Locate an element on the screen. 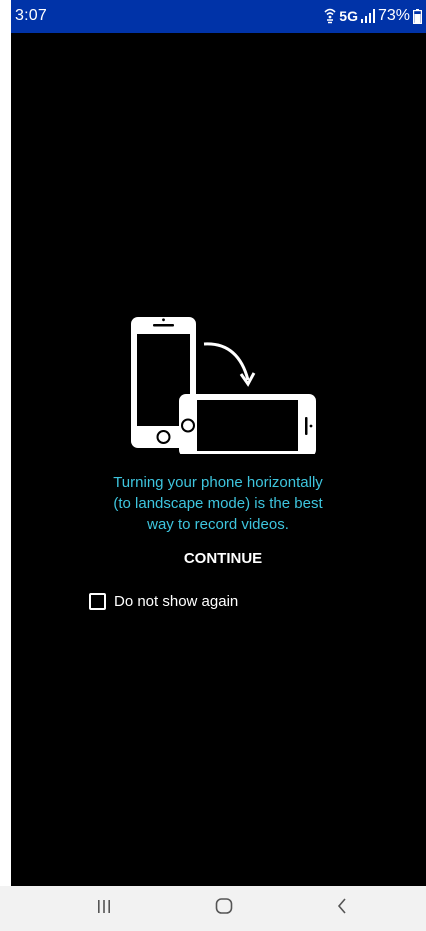 The width and height of the screenshot is (426, 931). message-line: Turning your phone horizontally is located at coordinates (218, 482).